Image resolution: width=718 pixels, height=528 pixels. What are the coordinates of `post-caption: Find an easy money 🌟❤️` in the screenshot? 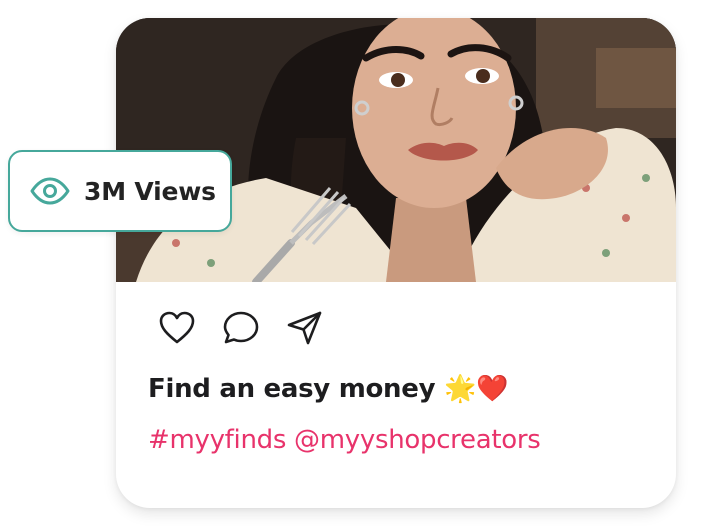 It's located at (328, 389).